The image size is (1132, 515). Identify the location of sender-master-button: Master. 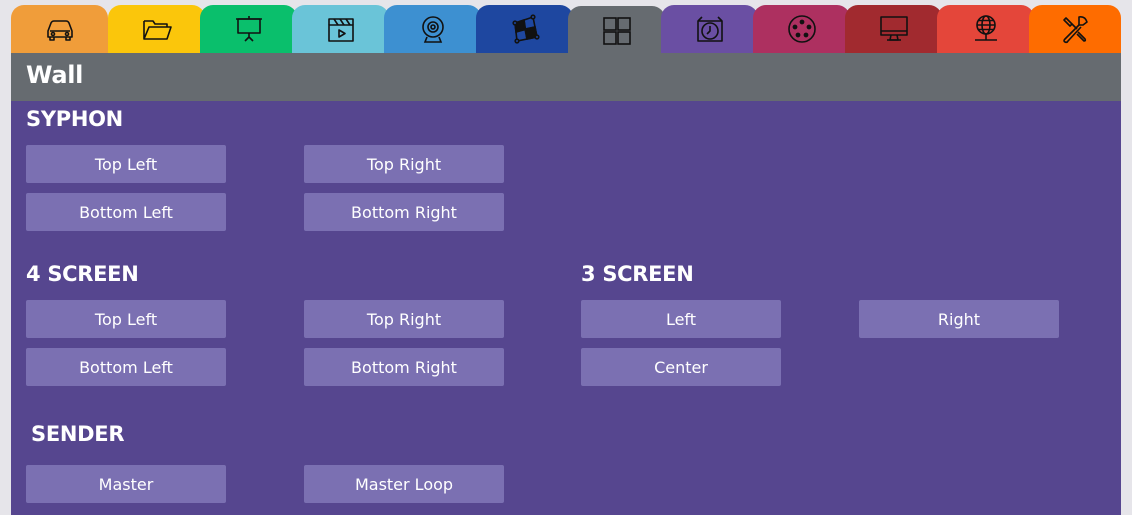
(126, 484).